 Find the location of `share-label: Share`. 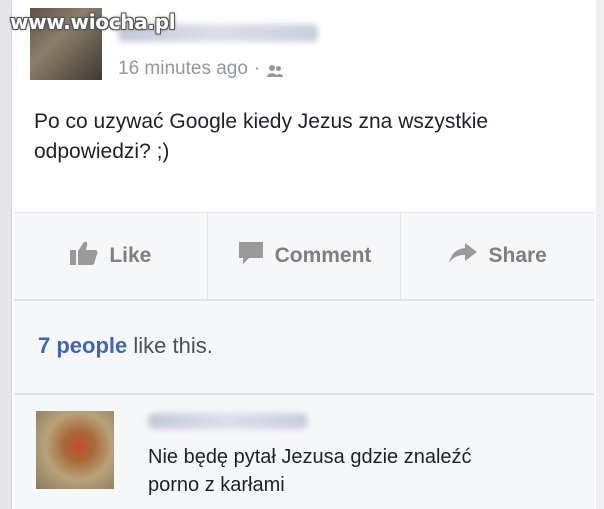

share-label: Share is located at coordinates (517, 255).